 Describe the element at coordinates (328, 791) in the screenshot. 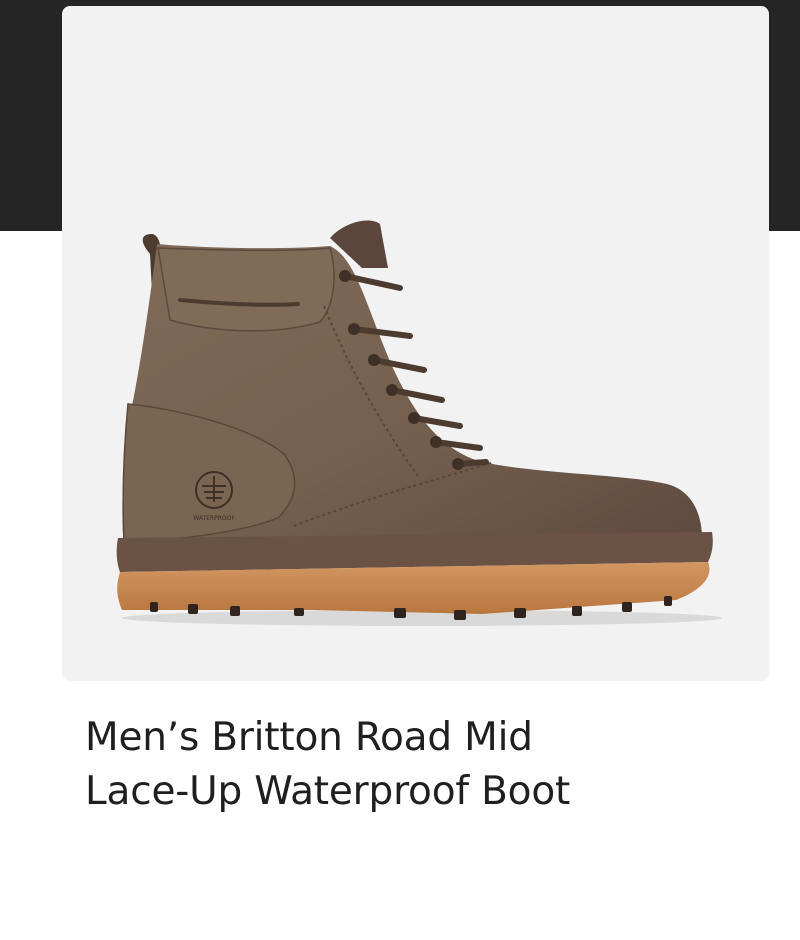

I see `product-title-line-2: Lace-Up Waterproof Boot` at that location.